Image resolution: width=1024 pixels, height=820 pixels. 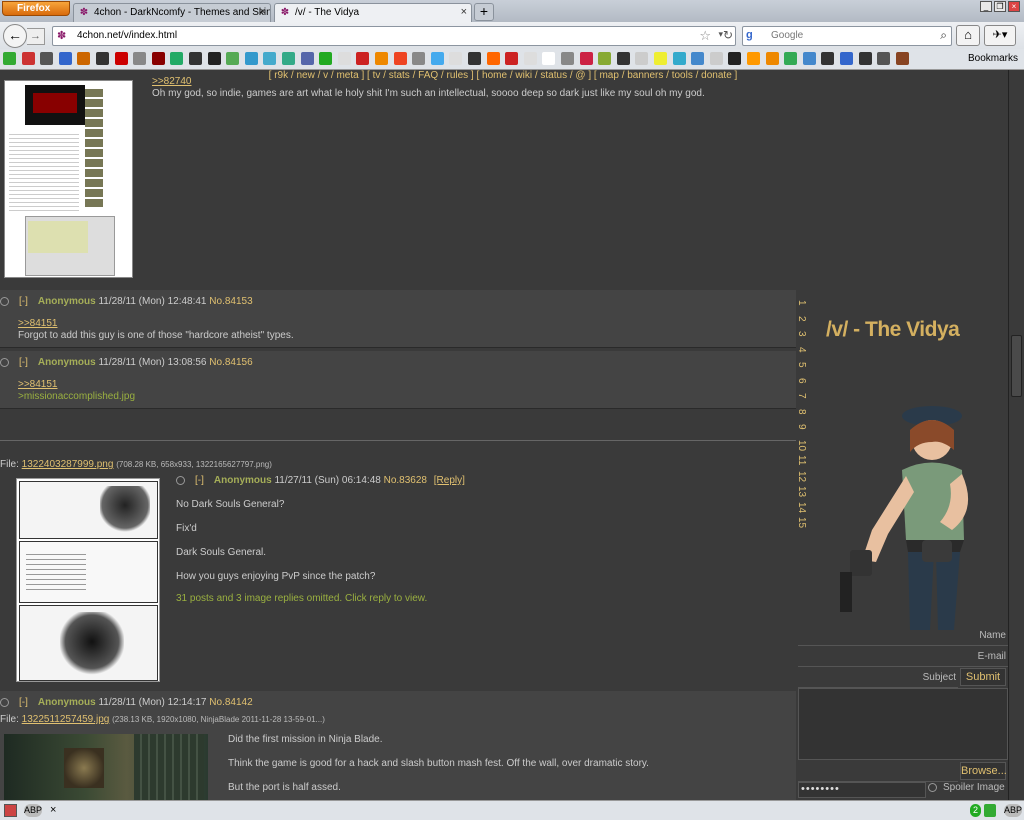 I want to click on abp-status-icon: ABP, so click(x=1013, y=810).